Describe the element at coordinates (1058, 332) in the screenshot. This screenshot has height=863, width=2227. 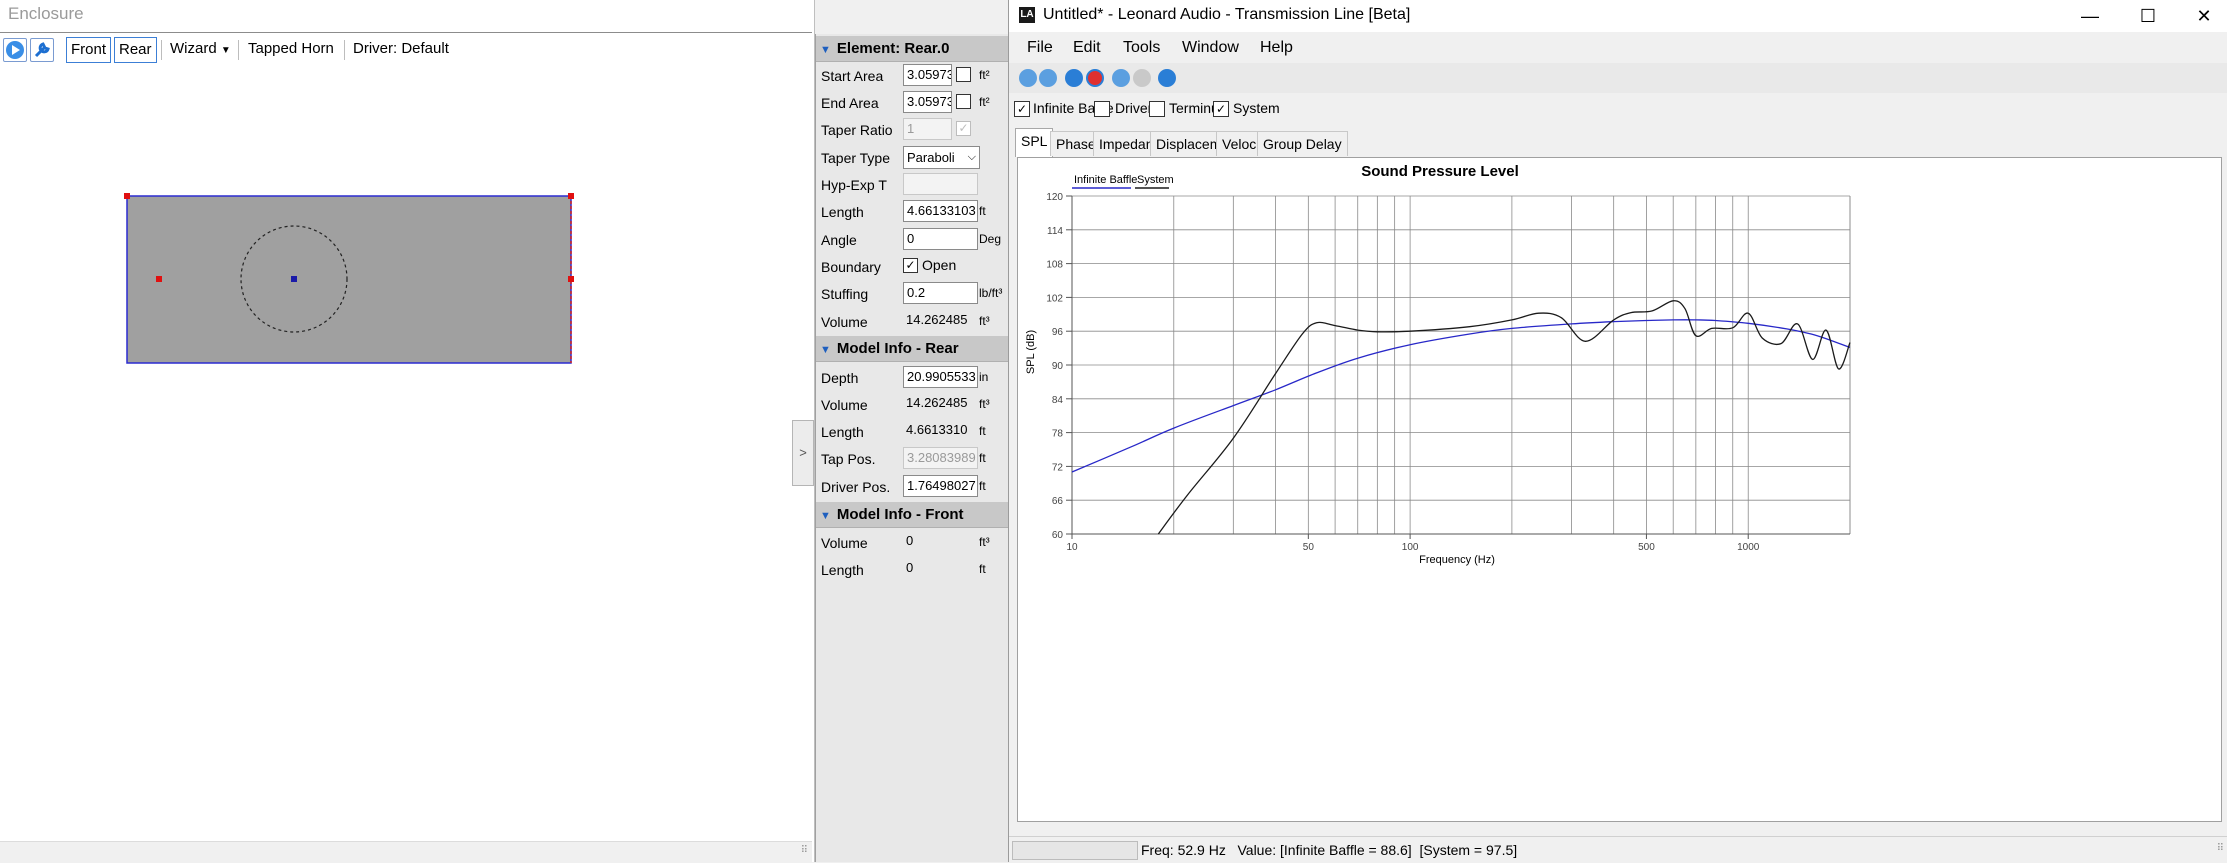
I see `y-tick-label: 96` at that location.